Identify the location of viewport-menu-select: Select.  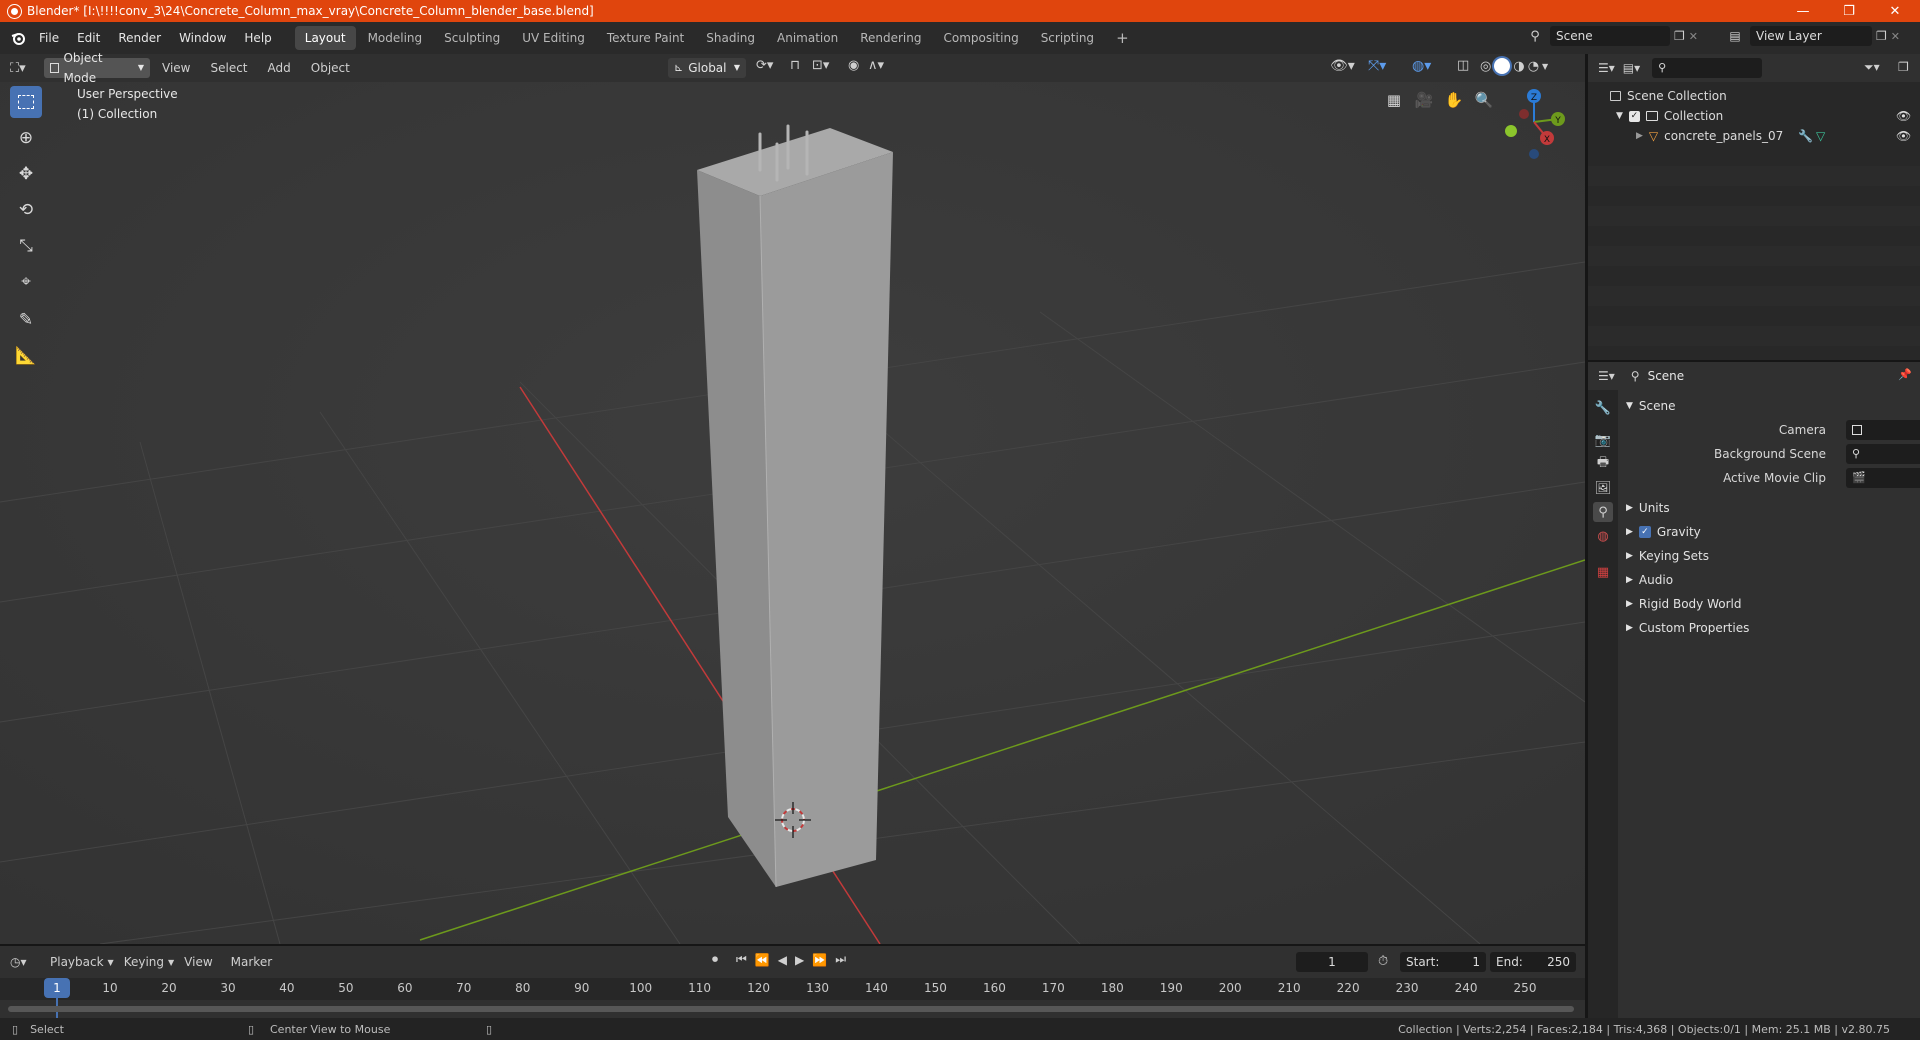
(228, 68).